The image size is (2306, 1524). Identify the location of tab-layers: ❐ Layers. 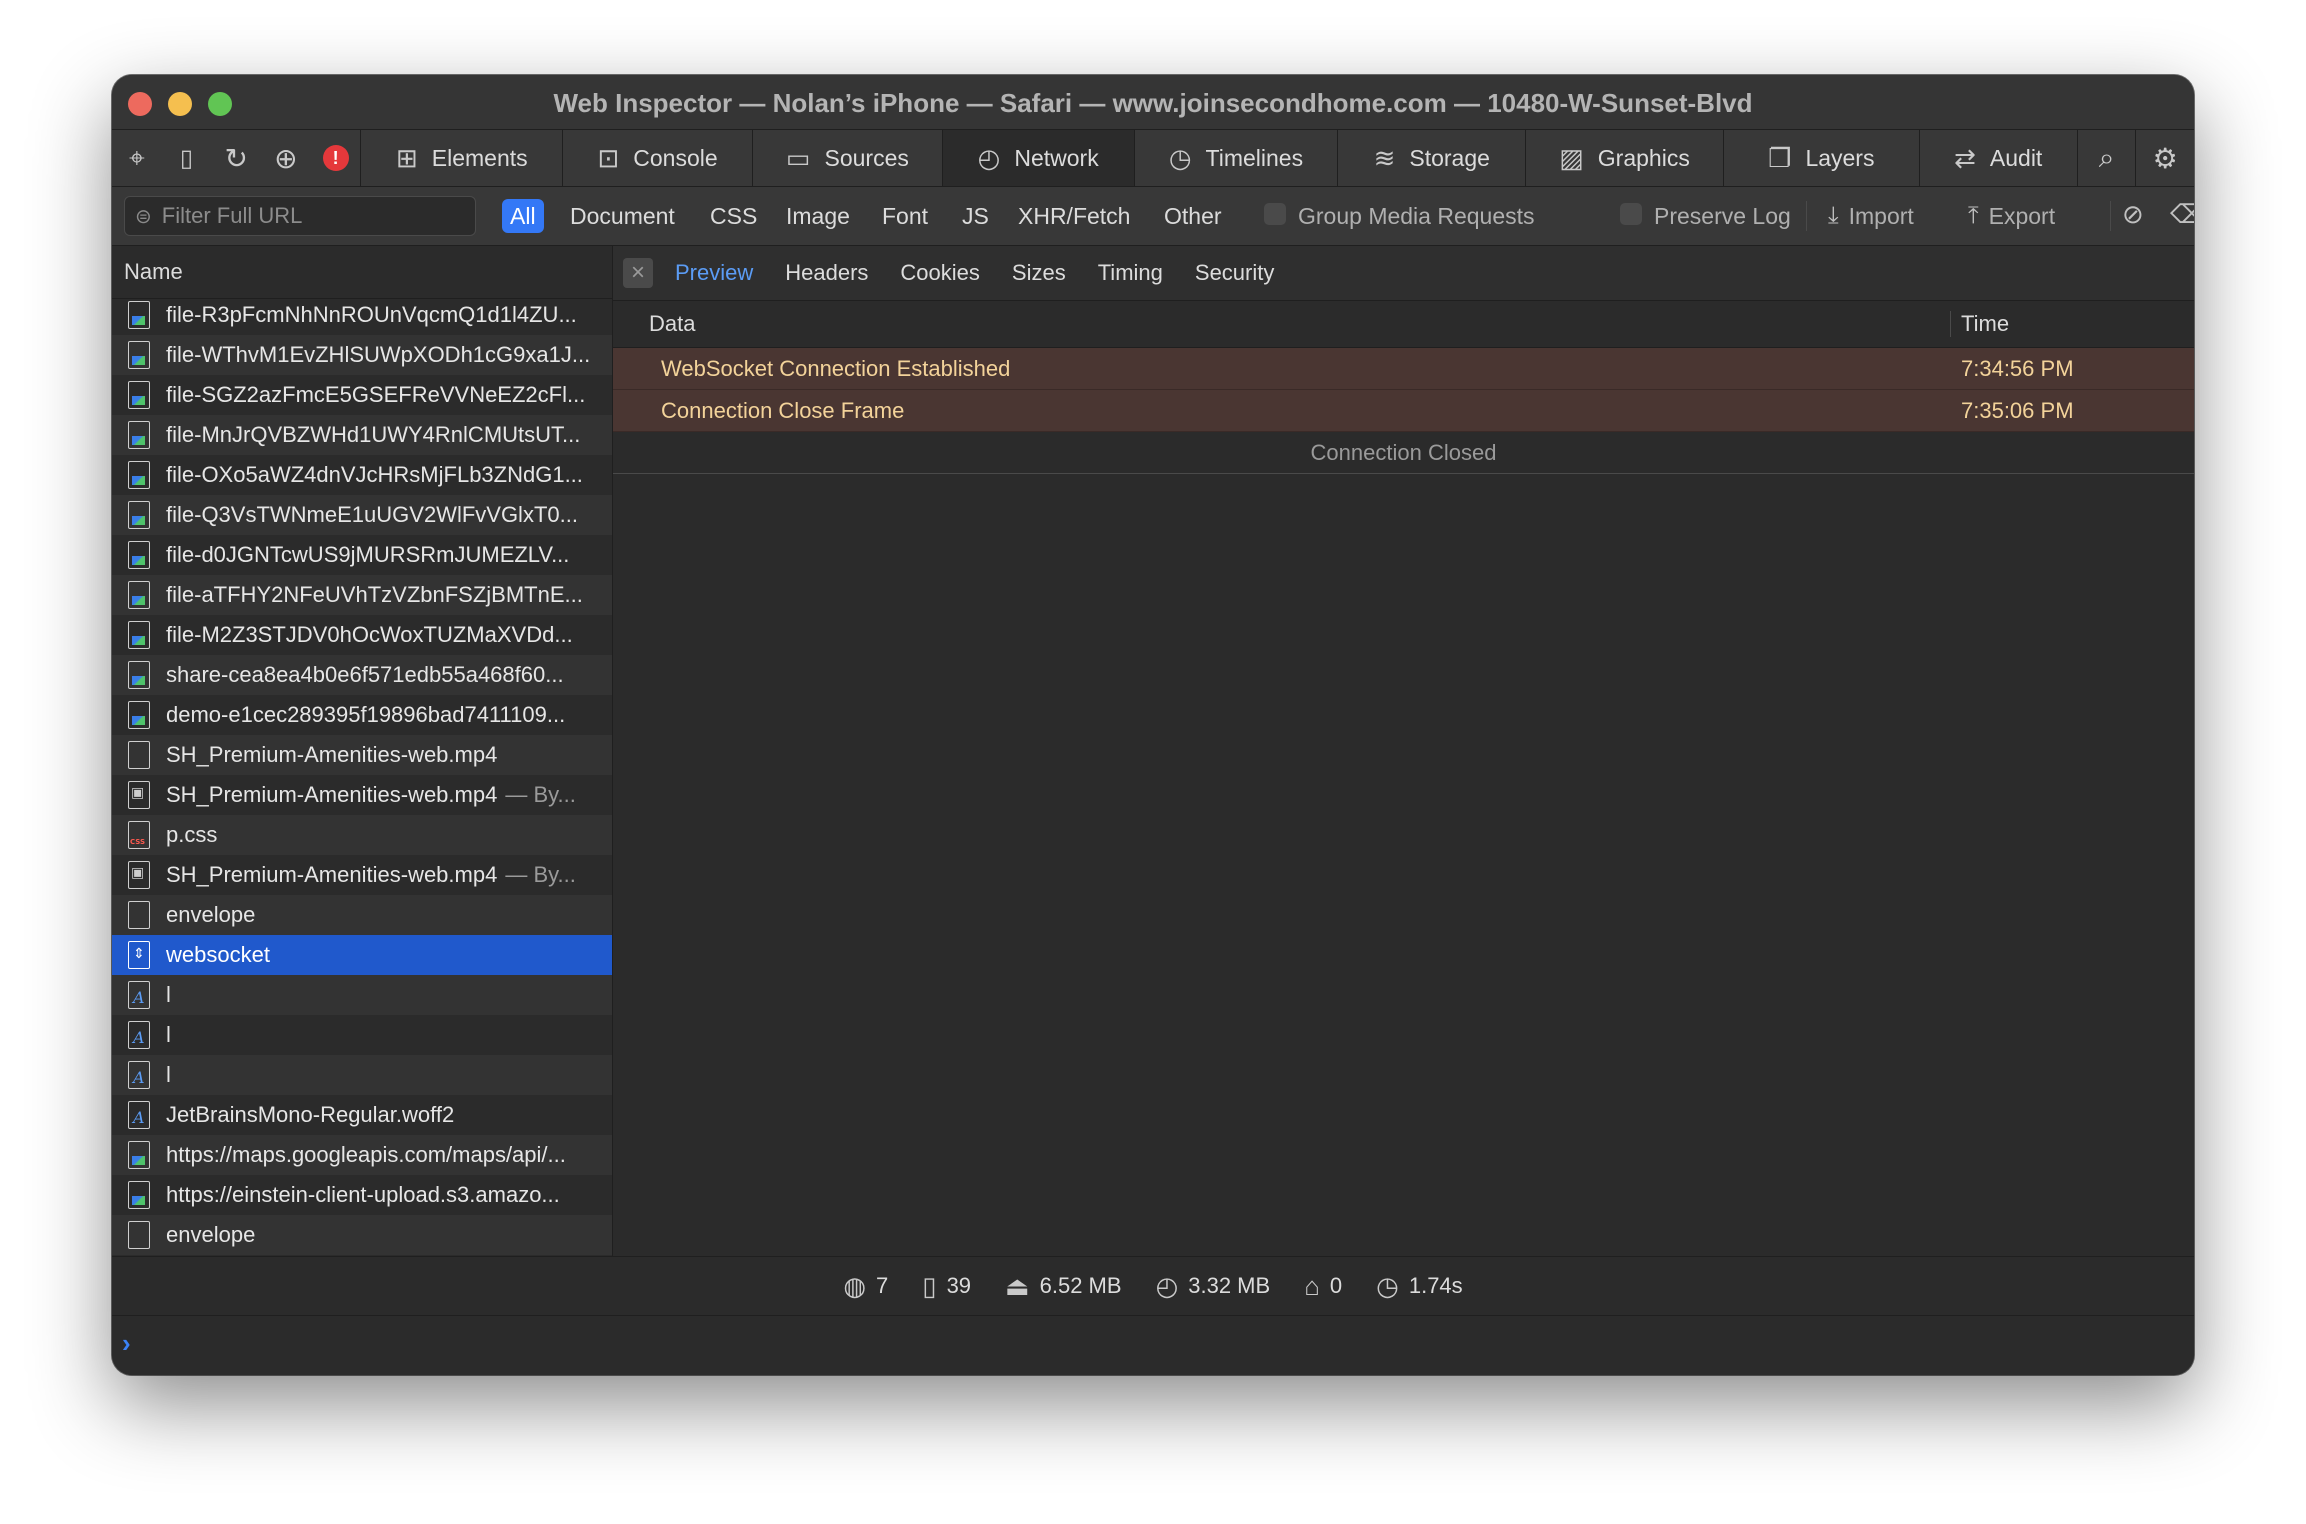
(1822, 158).